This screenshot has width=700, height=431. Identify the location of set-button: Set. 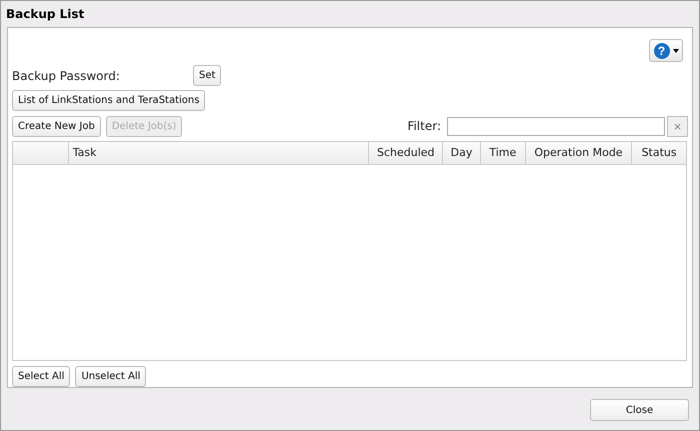
(207, 75).